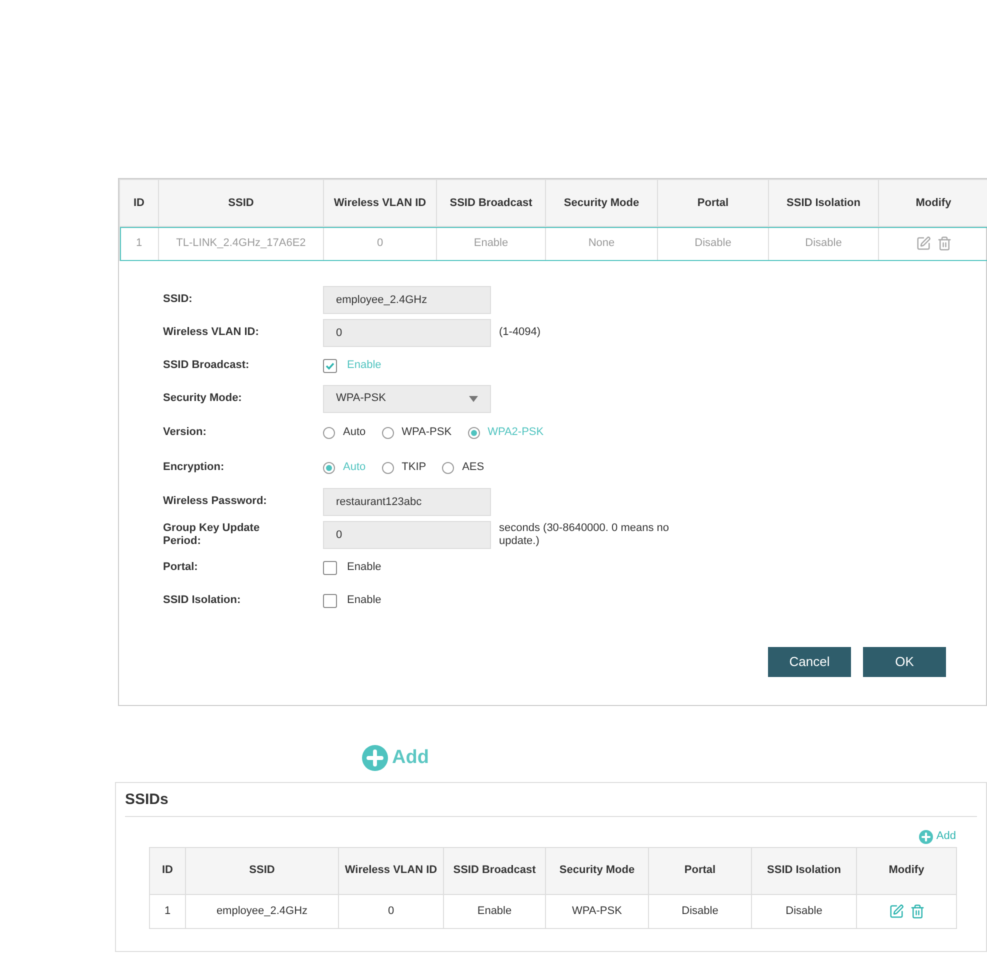 This screenshot has height=958, width=987. Describe the element at coordinates (211, 332) in the screenshot. I see `field-label: Wireless VLAN ID:` at that location.